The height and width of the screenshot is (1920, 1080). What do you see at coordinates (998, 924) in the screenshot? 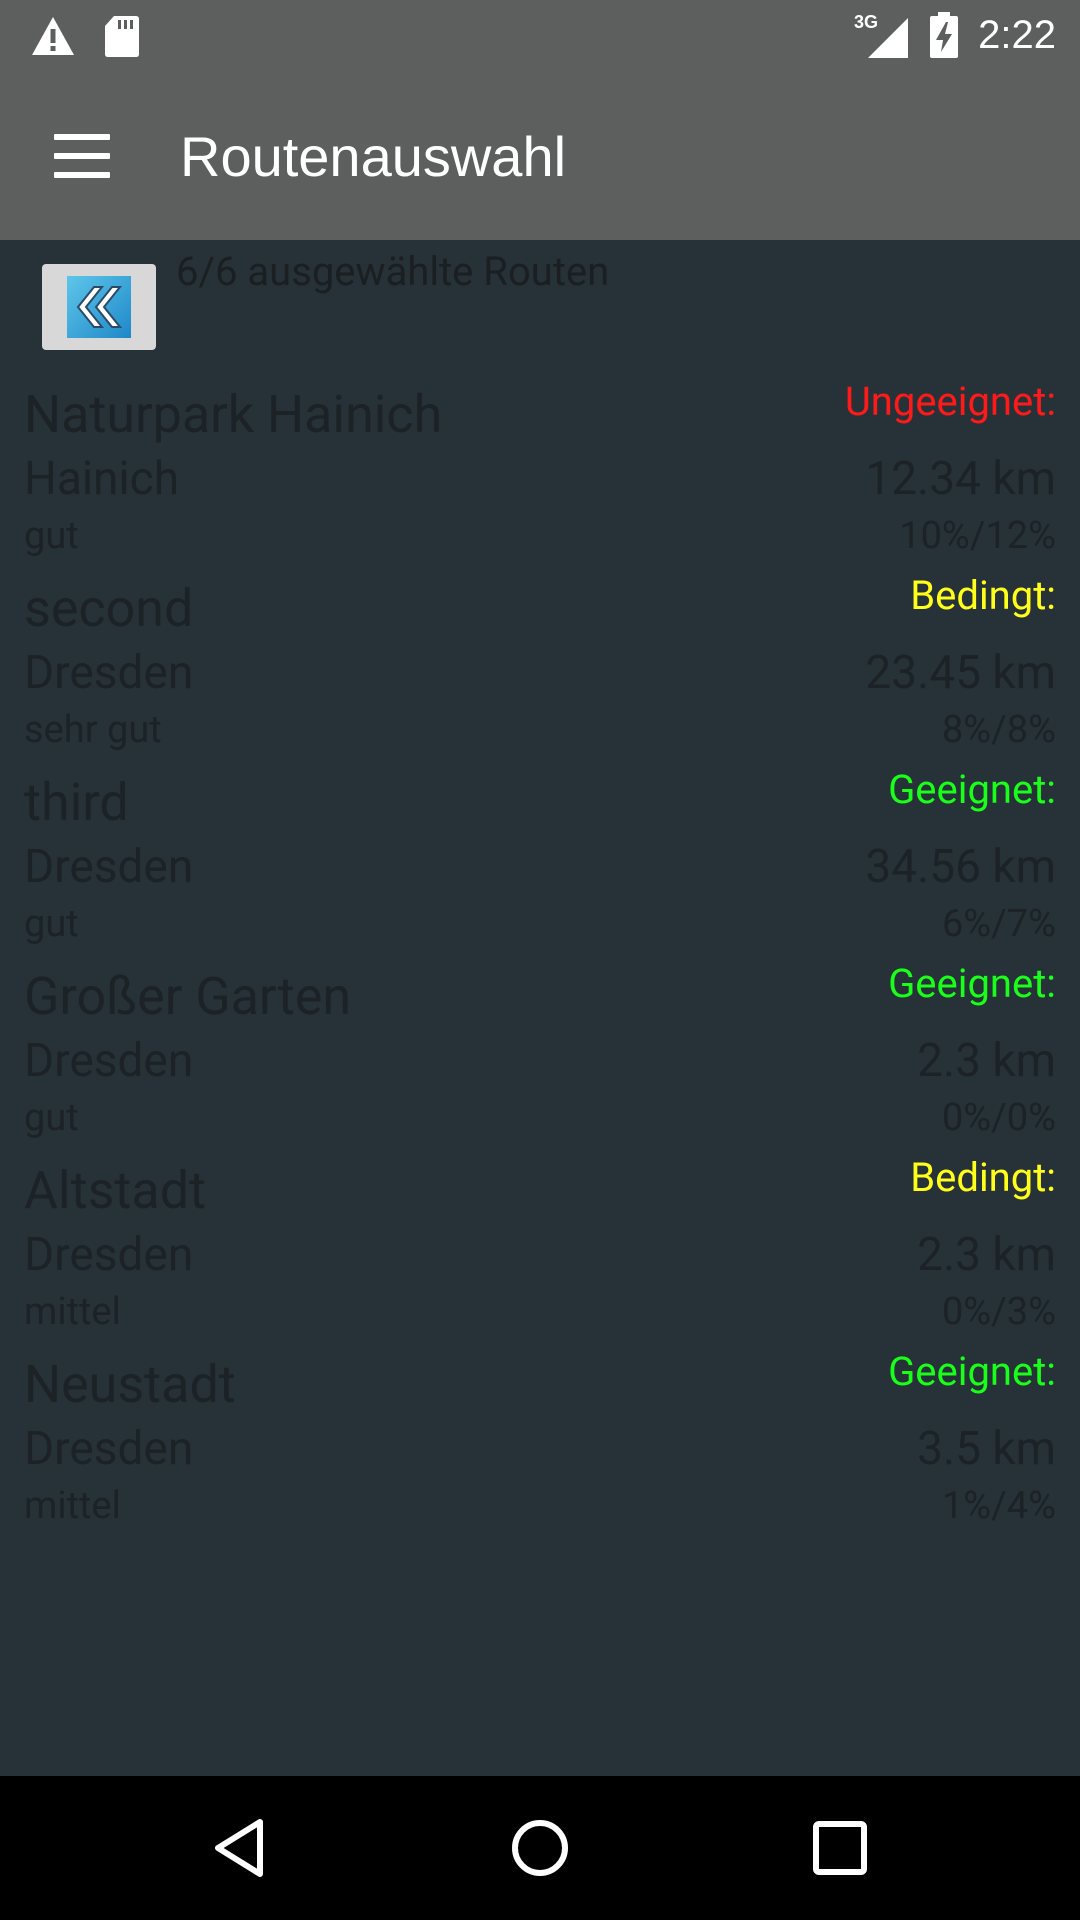
I see `route-slope: 6%/7%` at bounding box center [998, 924].